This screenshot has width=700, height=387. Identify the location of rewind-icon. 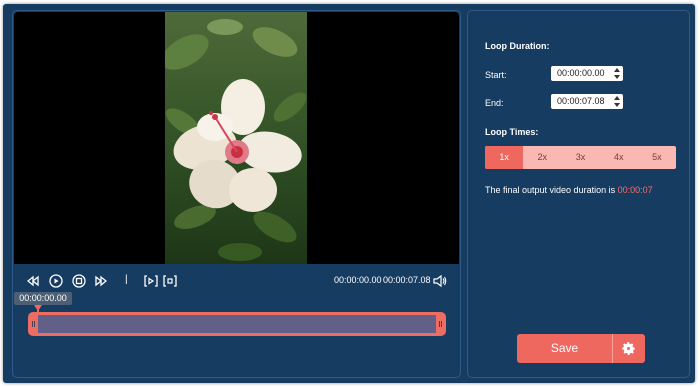
(32, 282).